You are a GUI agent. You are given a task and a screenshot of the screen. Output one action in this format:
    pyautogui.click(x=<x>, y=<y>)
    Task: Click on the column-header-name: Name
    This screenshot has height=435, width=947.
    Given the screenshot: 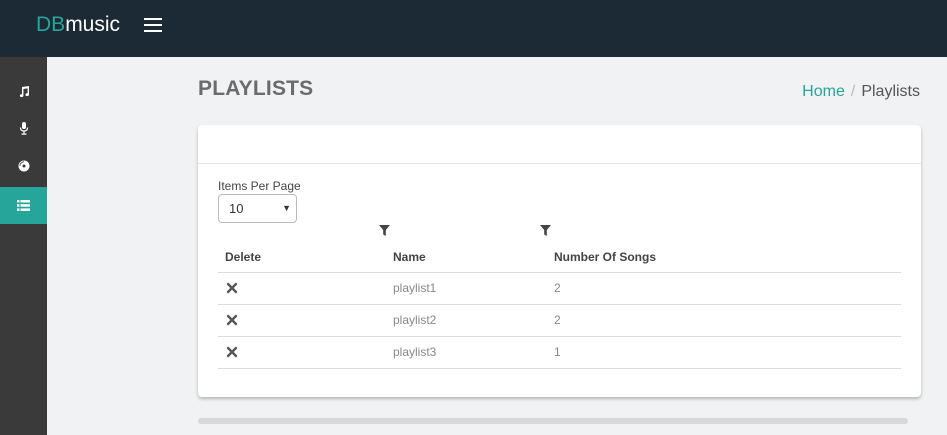 What is the action you would take?
    pyautogui.click(x=409, y=257)
    